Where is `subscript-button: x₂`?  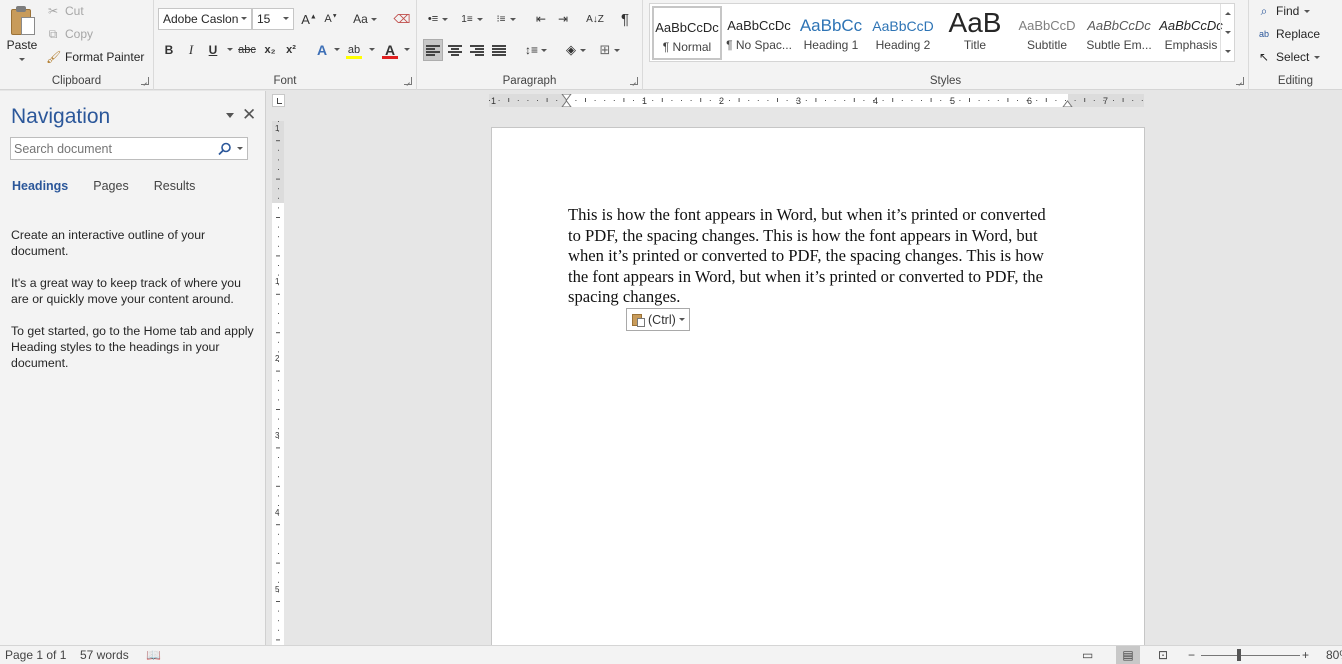 subscript-button: x₂ is located at coordinates (270, 50).